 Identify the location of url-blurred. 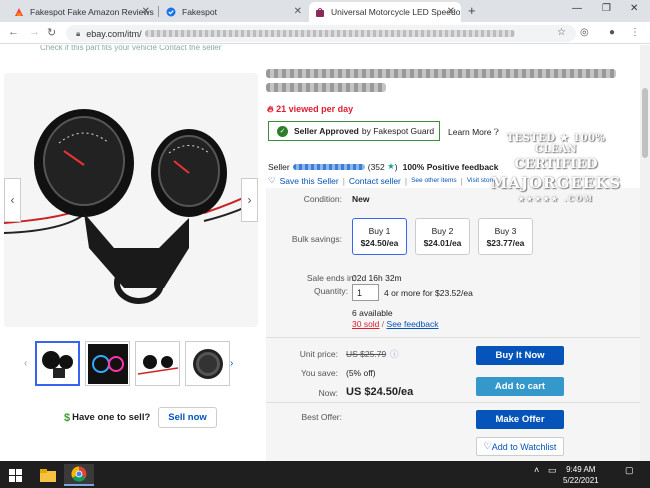
(329, 33).